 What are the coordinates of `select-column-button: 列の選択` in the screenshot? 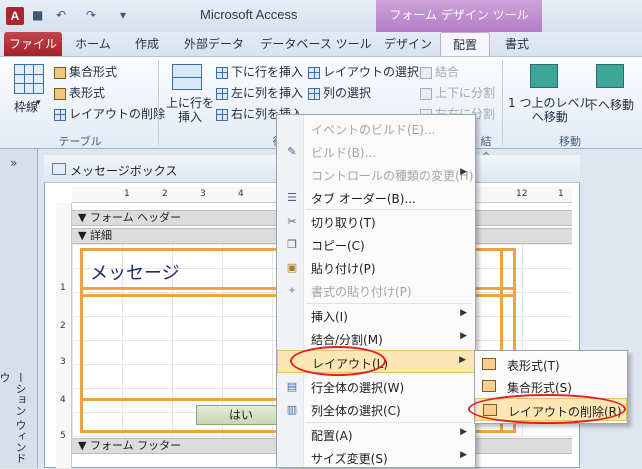 It's located at (339, 92).